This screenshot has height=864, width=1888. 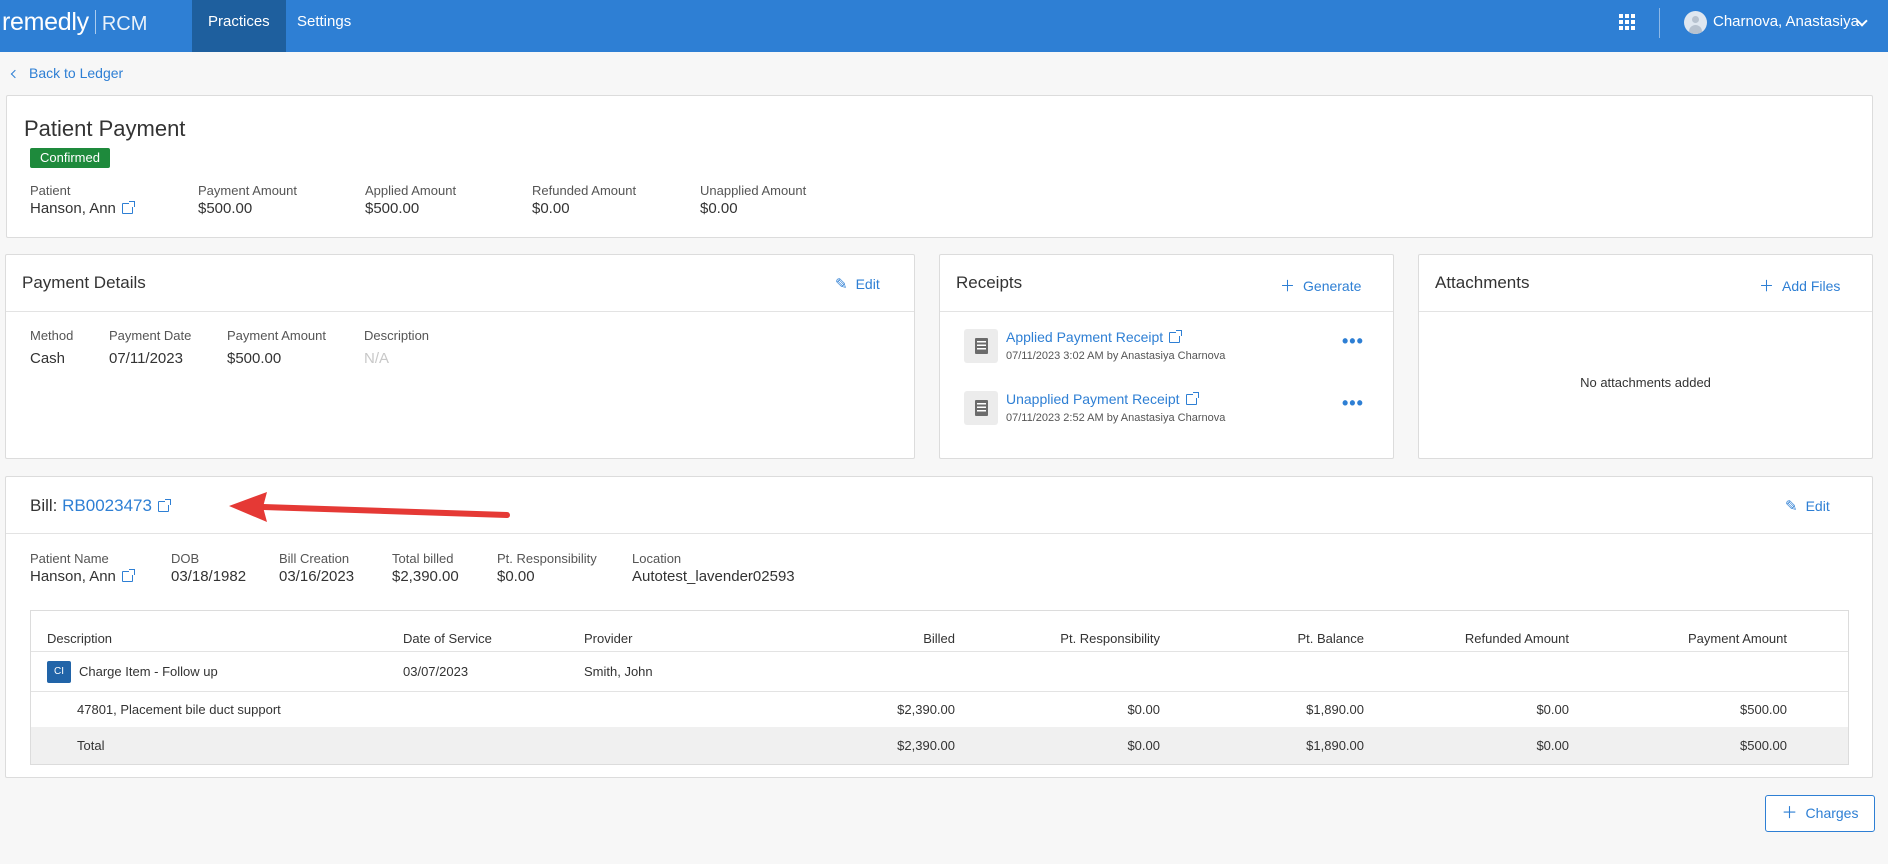 I want to click on total-payment: $500.00, so click(x=1763, y=745).